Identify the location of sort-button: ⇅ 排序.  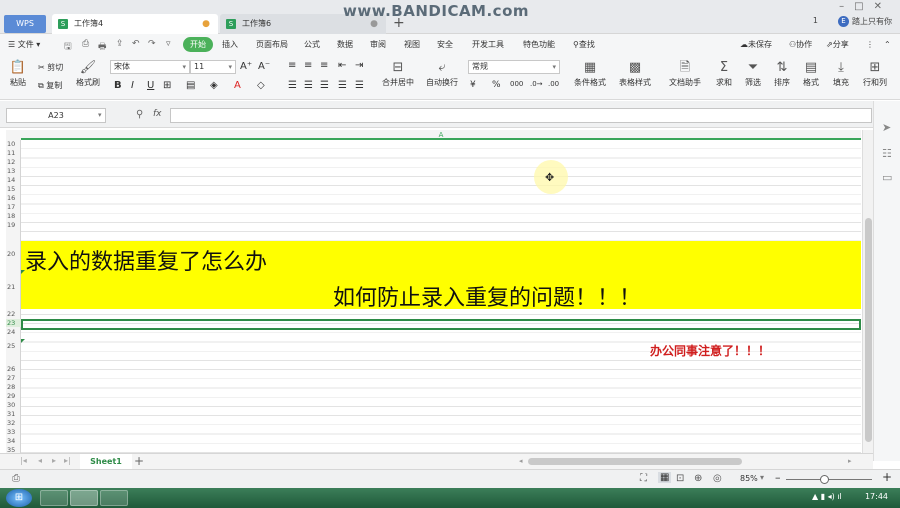
(782, 73).